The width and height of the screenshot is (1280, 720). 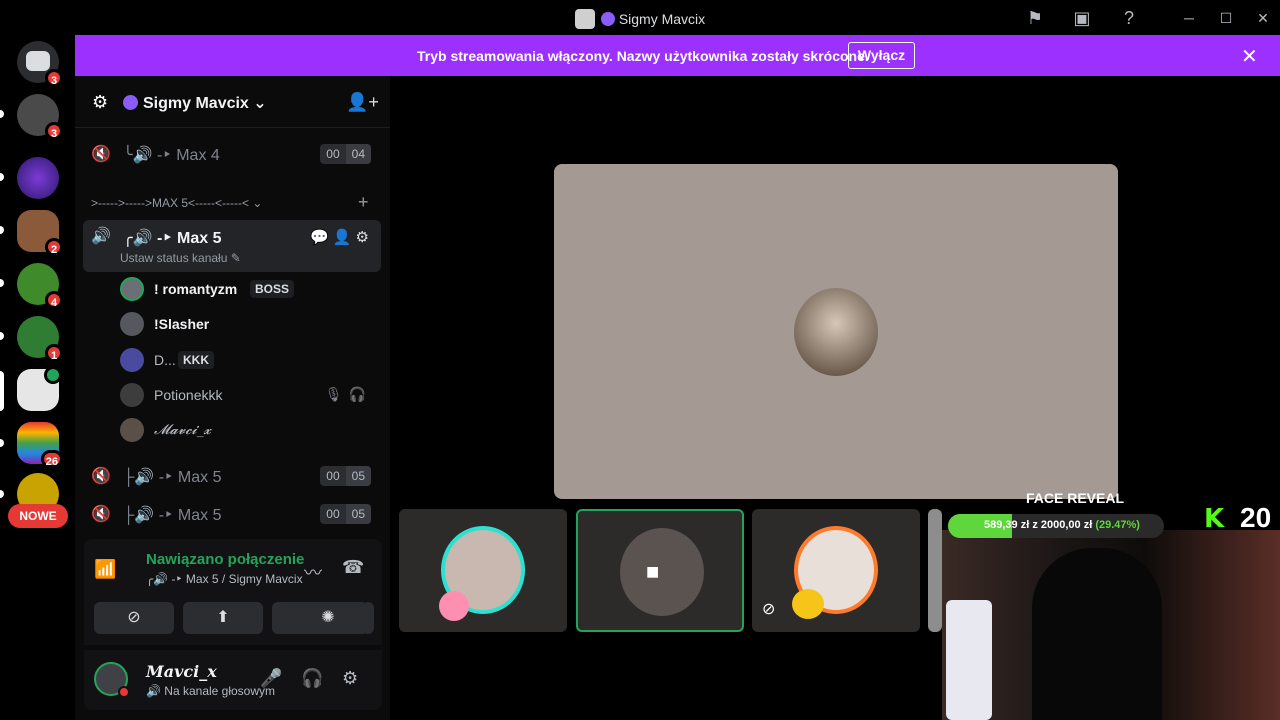 I want to click on streamer-figure, so click(x=1097, y=634).